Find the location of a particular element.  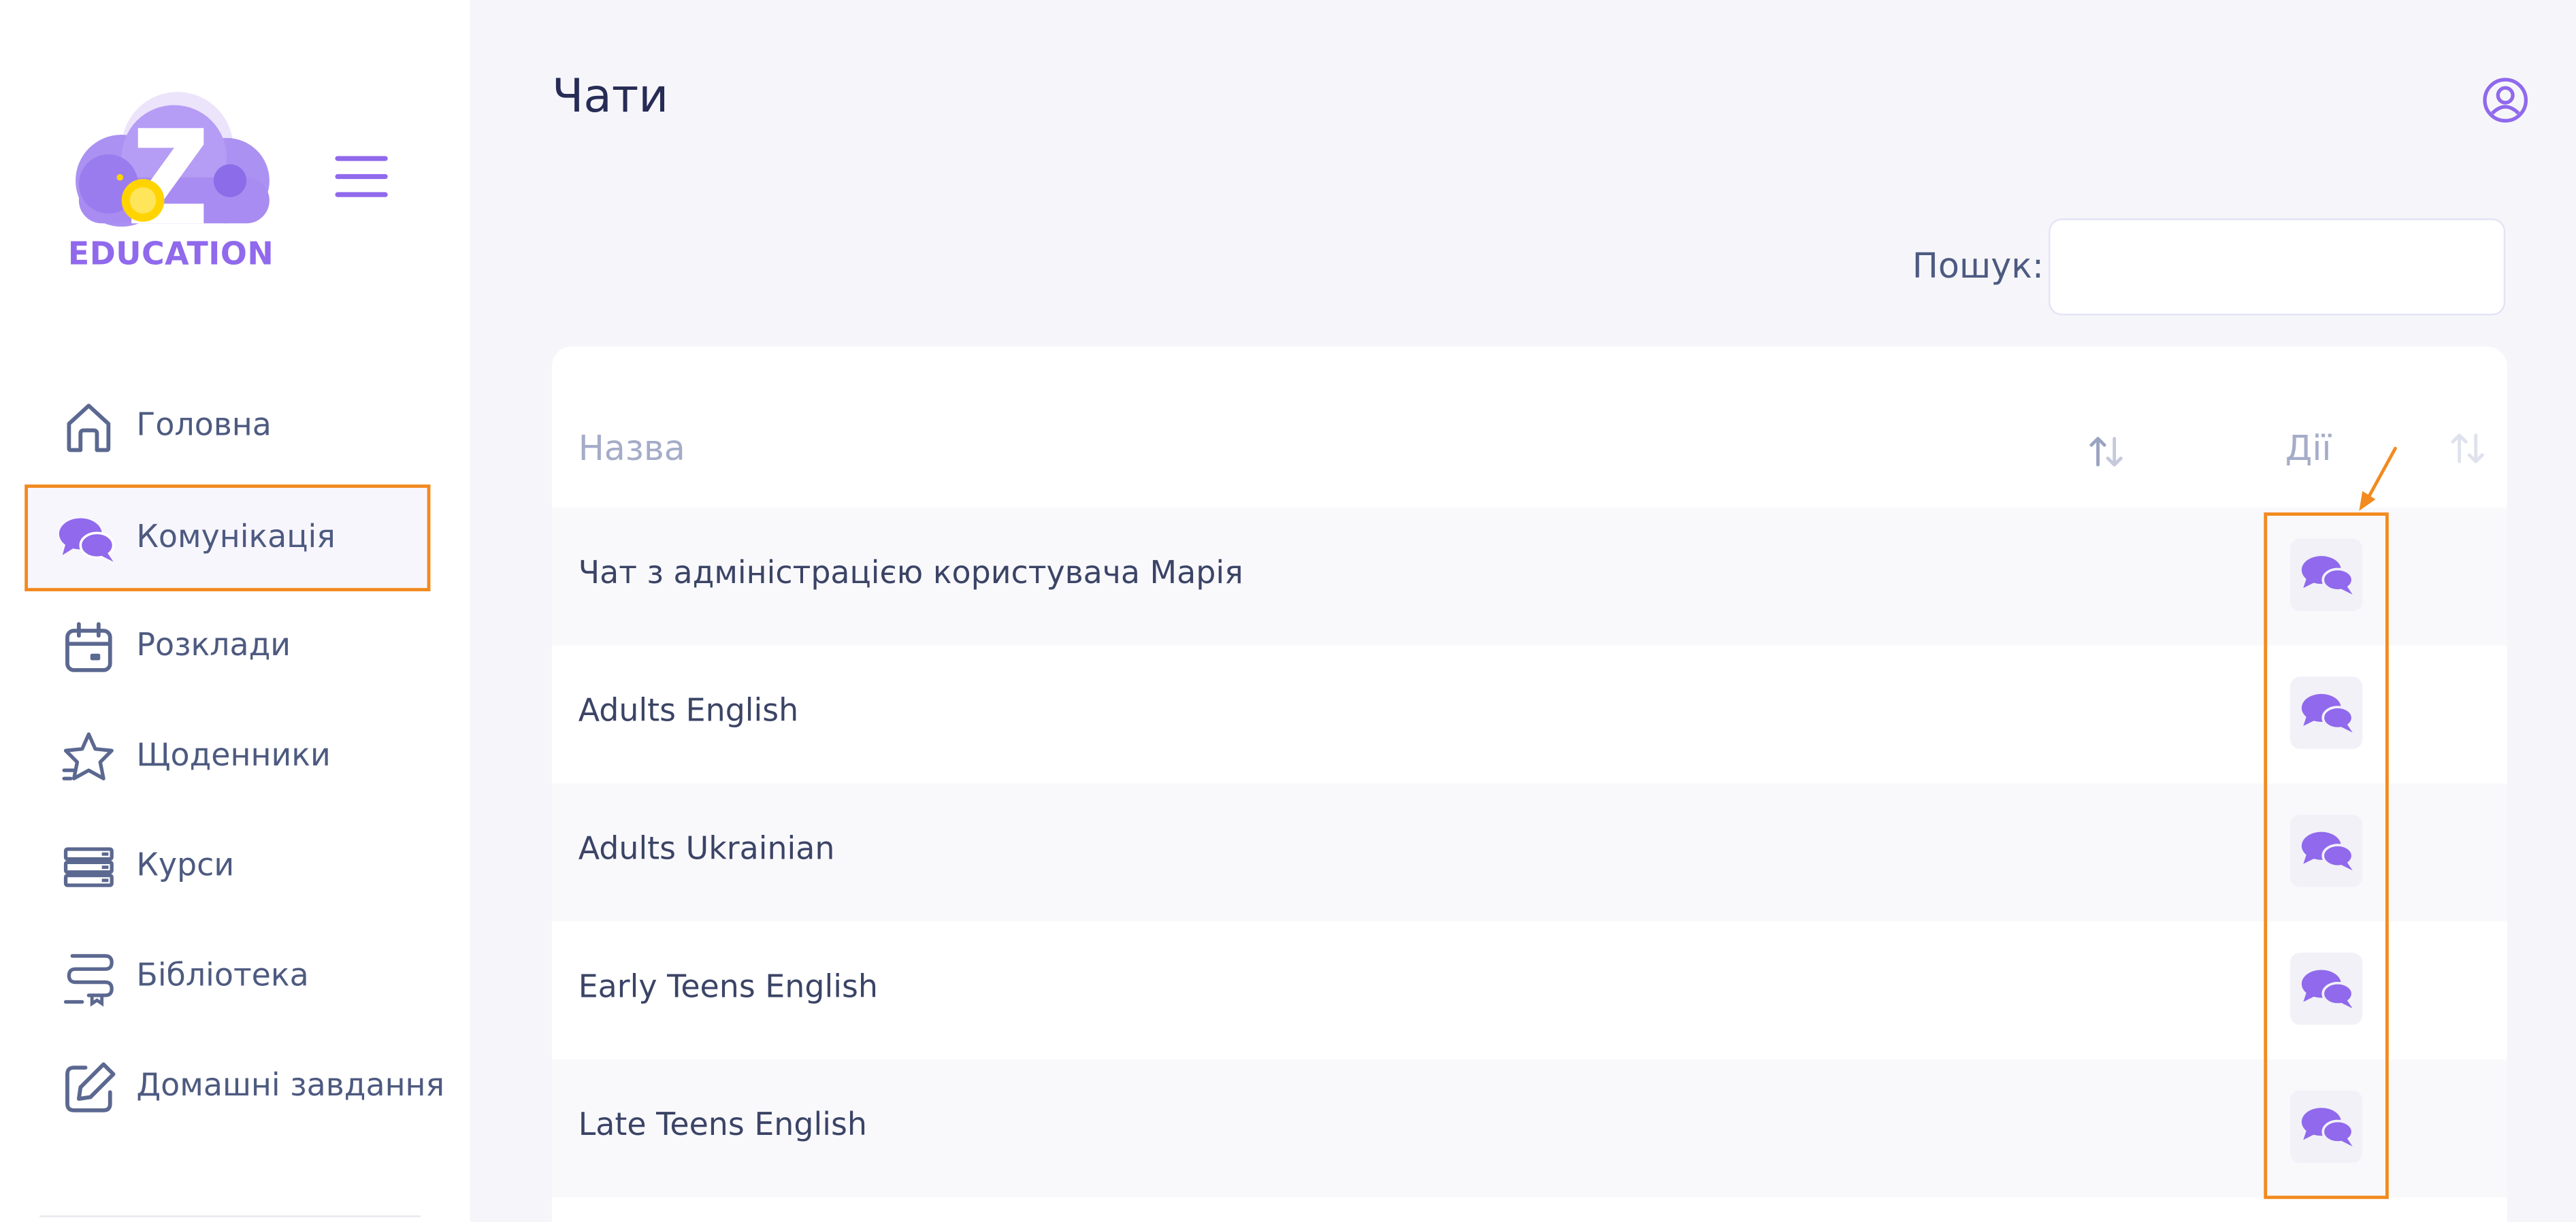

annotation-arrow-icon is located at coordinates (2378, 479).